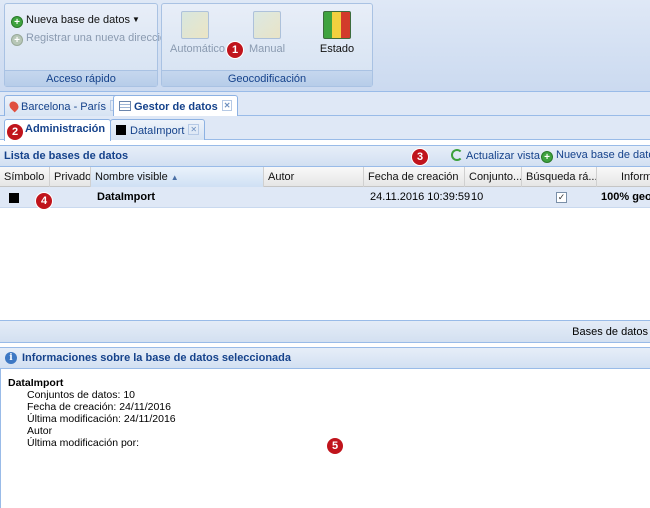 Image resolution: width=650 pixels, height=508 pixels. I want to click on new-database-button: + Nueva base de datos ▼, so click(75, 20).